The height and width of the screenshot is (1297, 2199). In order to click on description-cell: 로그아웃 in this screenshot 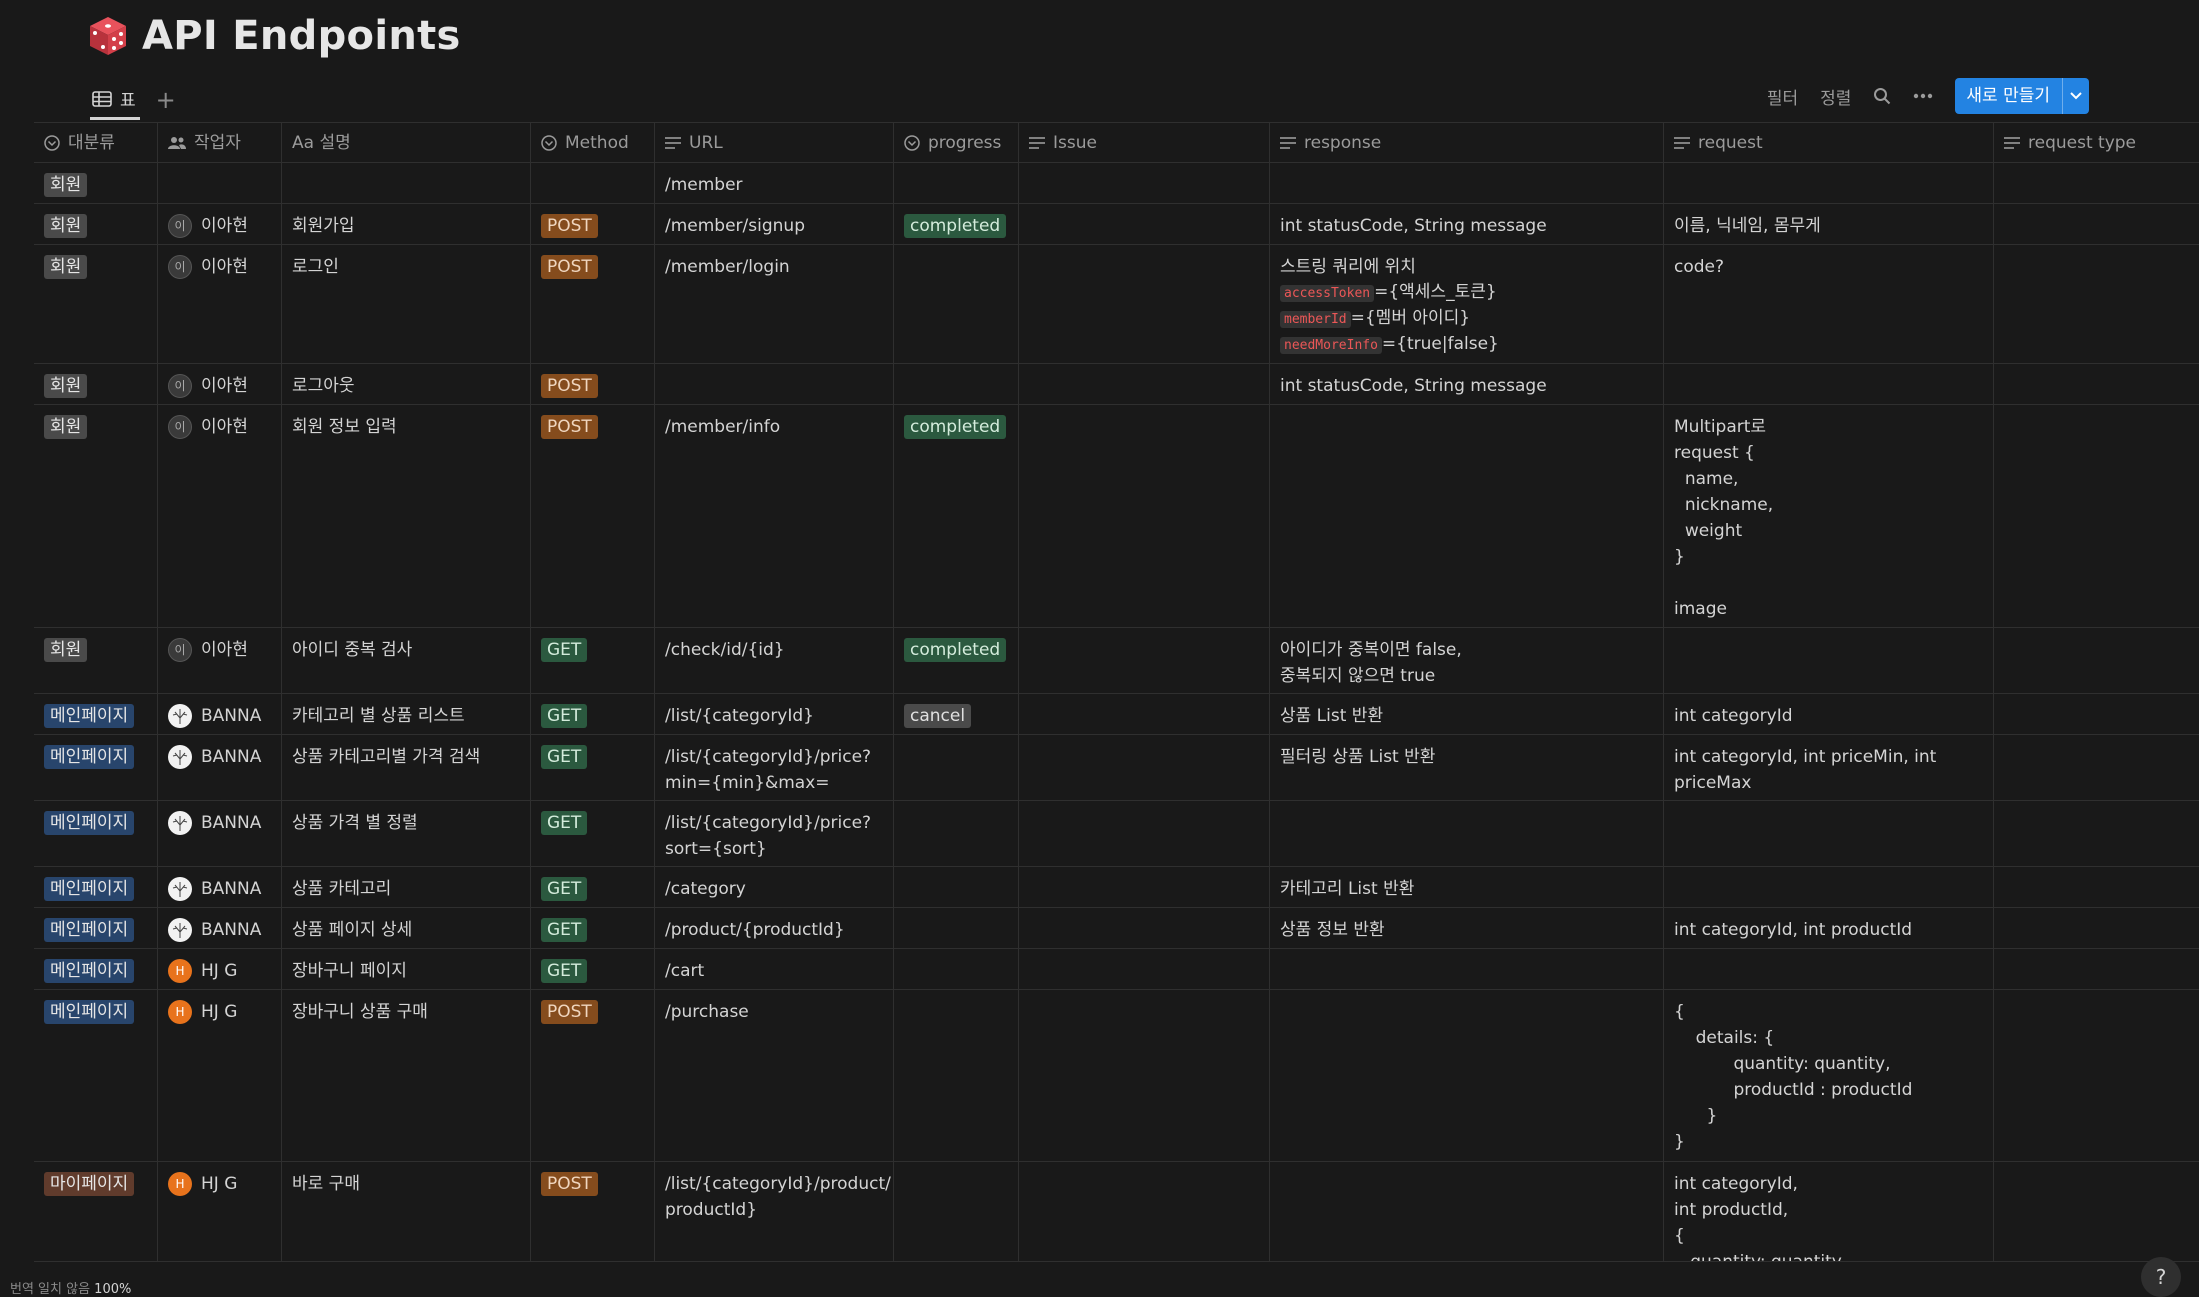, I will do `click(406, 384)`.